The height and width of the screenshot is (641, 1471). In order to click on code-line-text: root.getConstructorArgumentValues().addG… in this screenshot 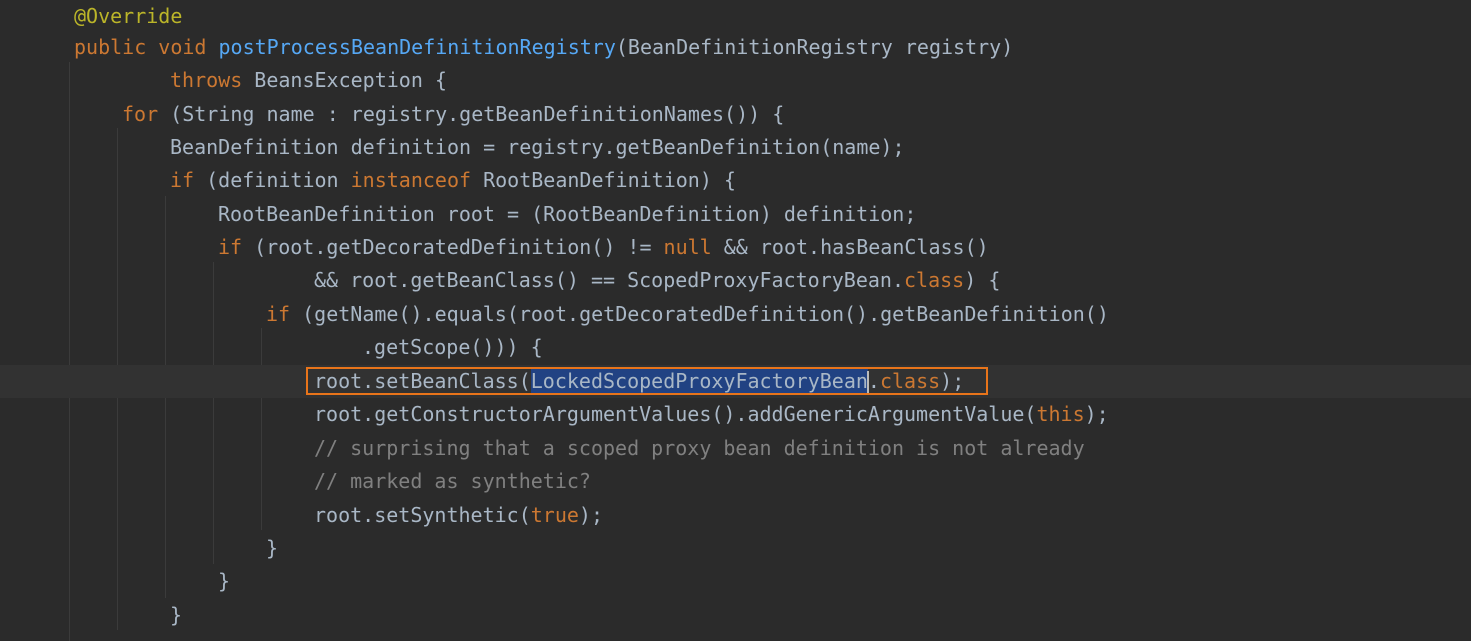, I will do `click(711, 414)`.